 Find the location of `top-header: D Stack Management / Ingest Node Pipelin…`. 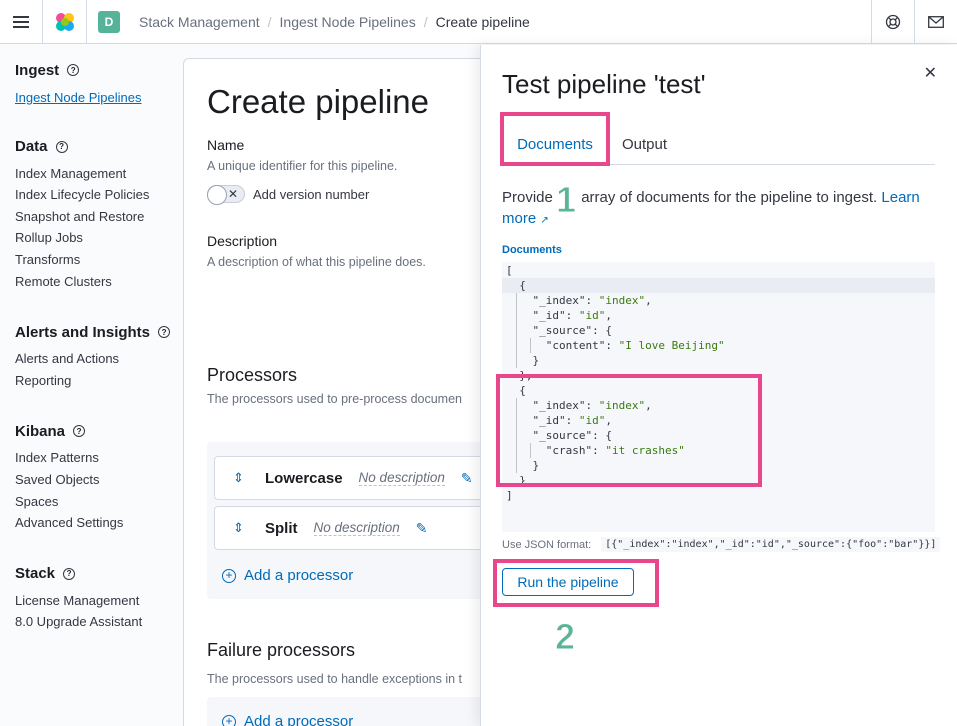

top-header: D Stack Management / Ingest Node Pipelin… is located at coordinates (478, 22).